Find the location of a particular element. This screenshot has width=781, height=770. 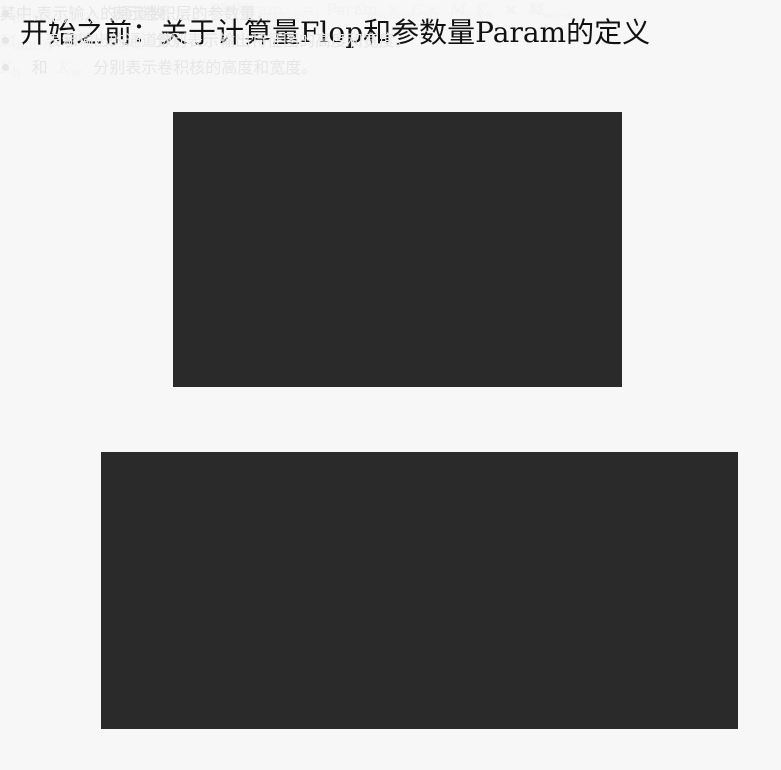

bullet-text: 分别表示输出特征图的高度和宽度。 is located at coordinates (283, 41).